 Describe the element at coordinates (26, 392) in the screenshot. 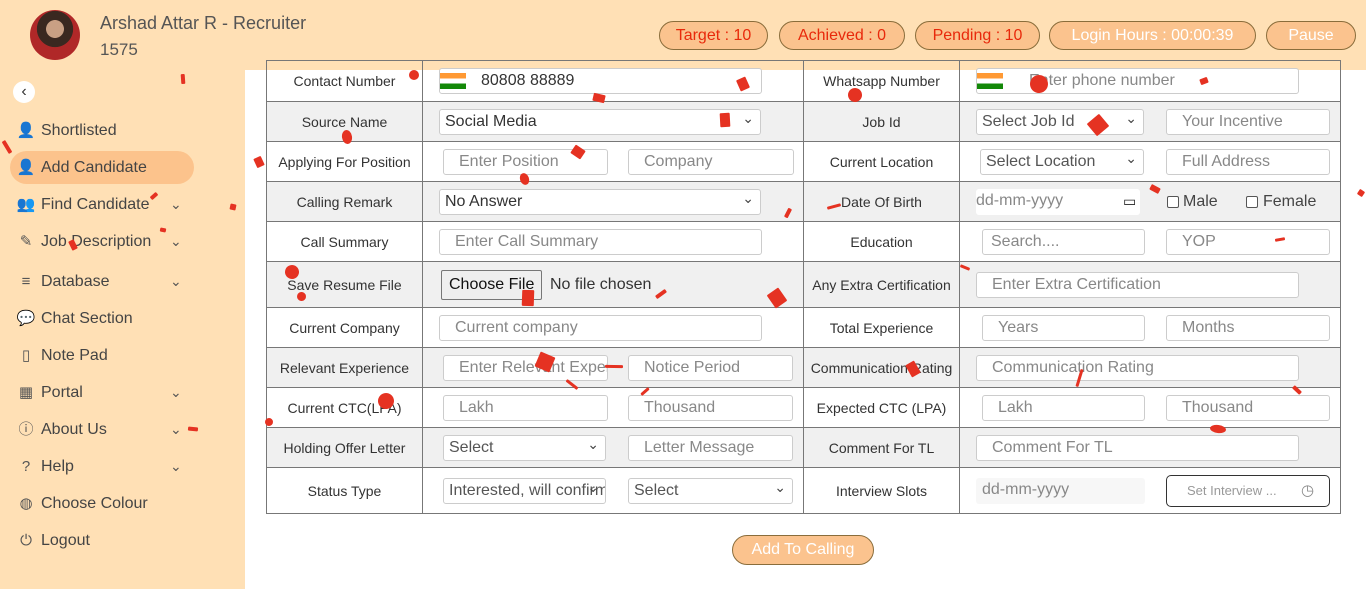

I see `table-icon: ▦` at that location.